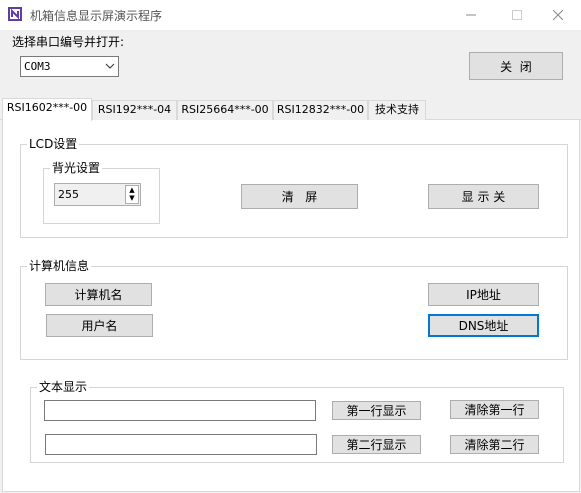  Describe the element at coordinates (376, 410) in the screenshot. I see `show-line1-button: 第一行显示` at that location.